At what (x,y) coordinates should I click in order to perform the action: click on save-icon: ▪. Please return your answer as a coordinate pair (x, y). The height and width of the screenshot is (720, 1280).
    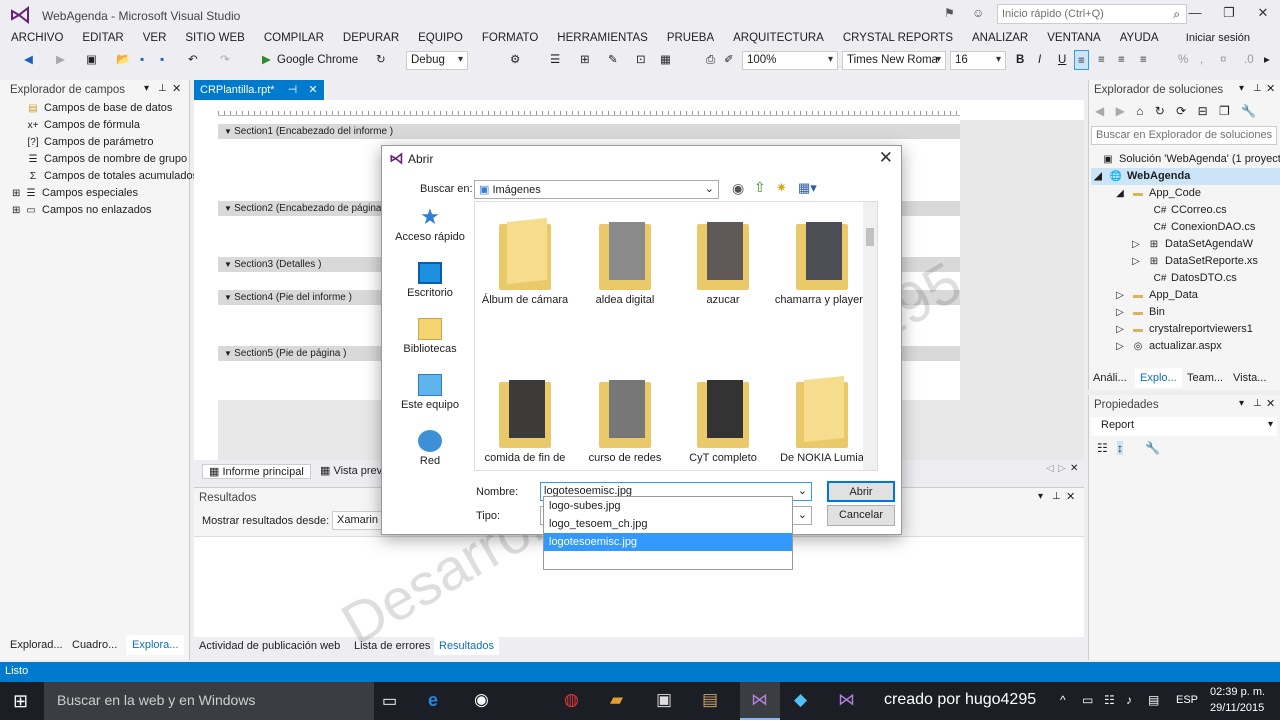
    Looking at the image, I should click on (142, 60).